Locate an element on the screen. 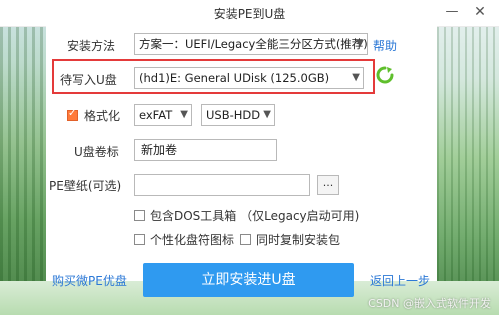  boot-mode-select: USB-HDD ▼ is located at coordinates (238, 115).